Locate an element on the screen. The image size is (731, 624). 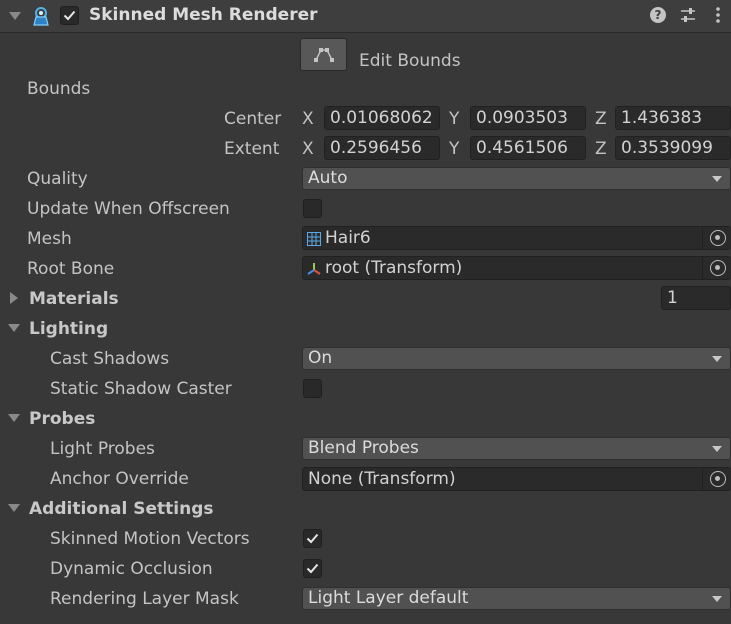
quality-dropdown: Auto is located at coordinates (516, 178).